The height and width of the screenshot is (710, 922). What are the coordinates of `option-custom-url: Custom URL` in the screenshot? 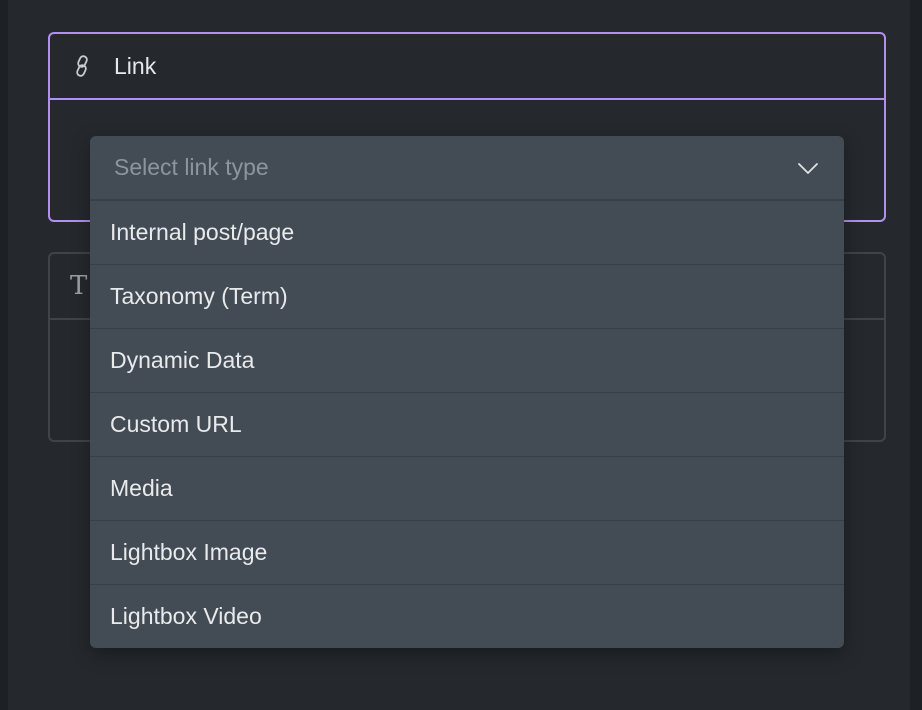 It's located at (467, 424).